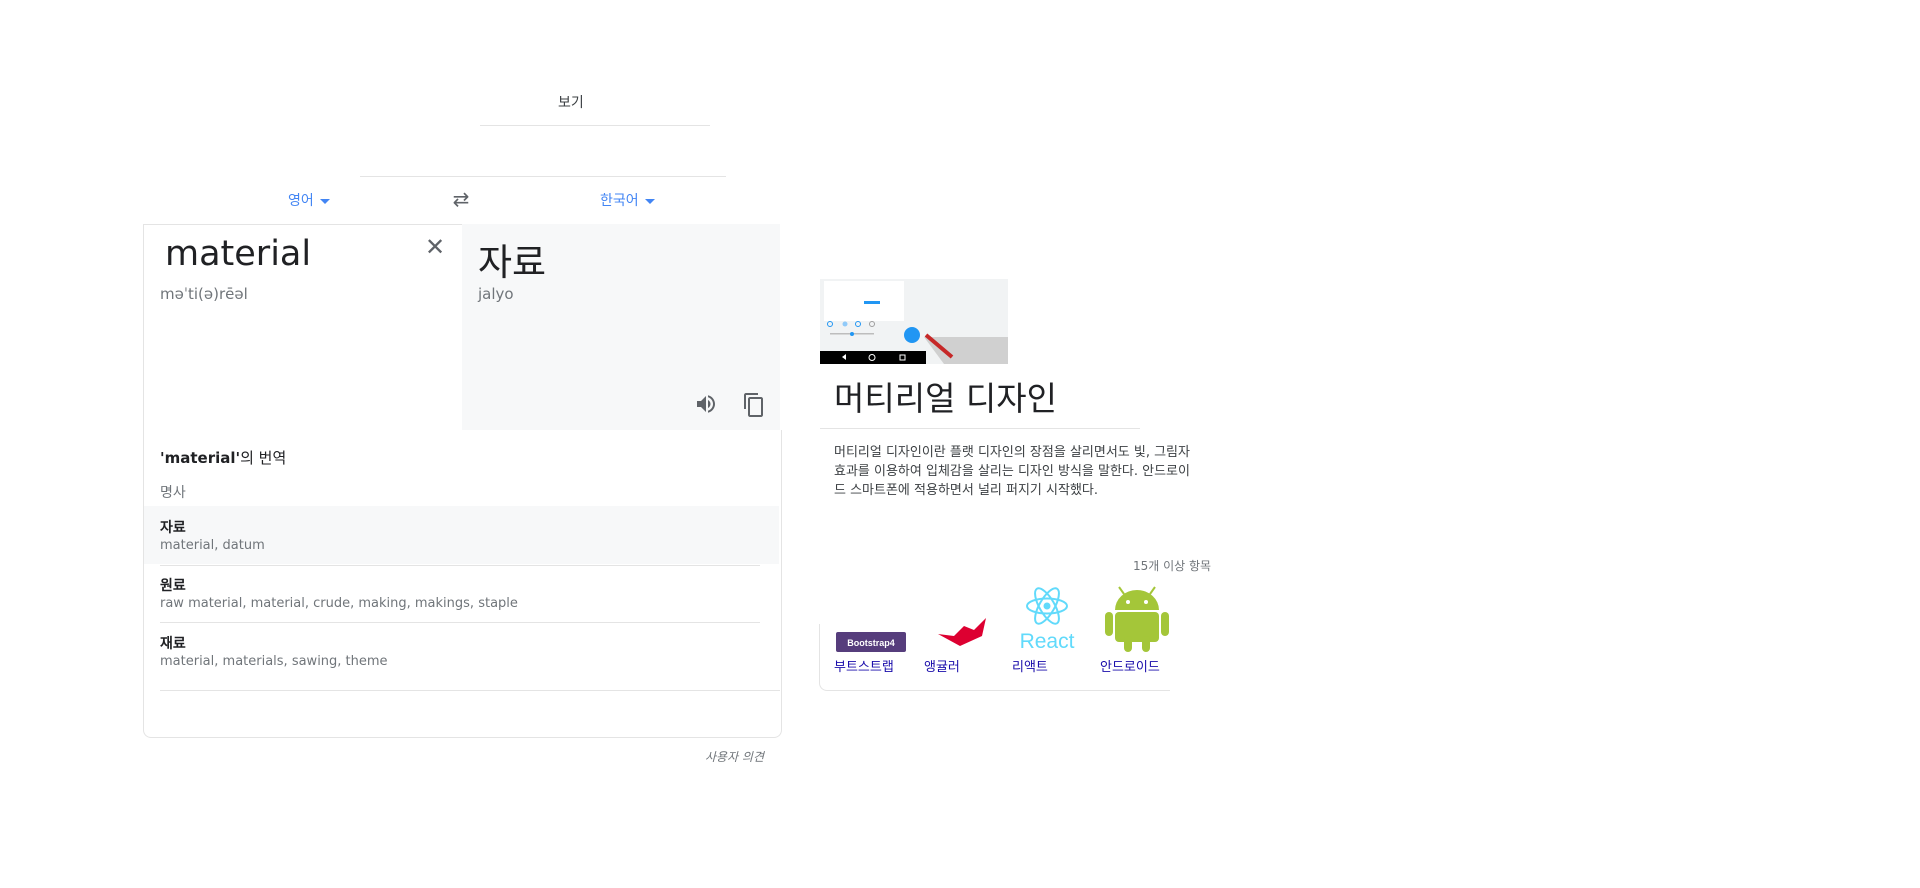 Image resolution: width=1920 pixels, height=888 pixels. Describe the element at coordinates (1047, 620) in the screenshot. I see `react-logo: React` at that location.